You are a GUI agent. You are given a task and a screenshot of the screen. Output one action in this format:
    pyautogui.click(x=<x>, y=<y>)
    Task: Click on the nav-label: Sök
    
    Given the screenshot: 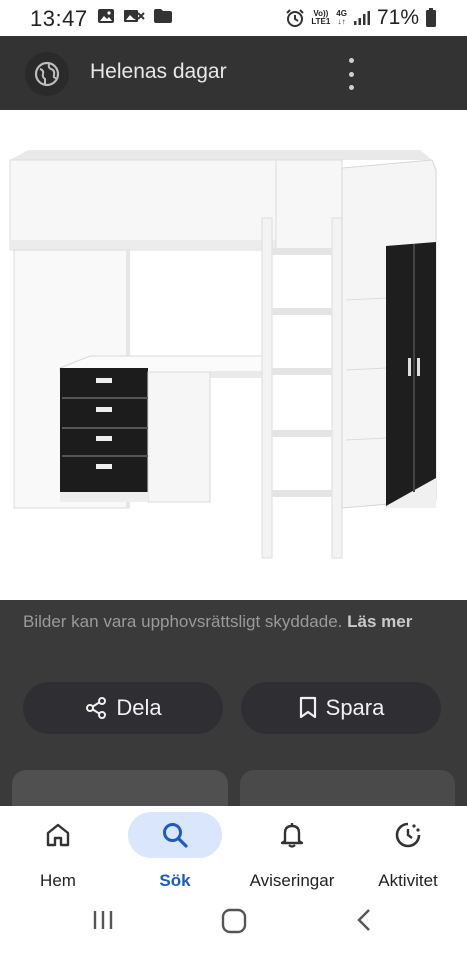 What is the action you would take?
    pyautogui.click(x=175, y=880)
    